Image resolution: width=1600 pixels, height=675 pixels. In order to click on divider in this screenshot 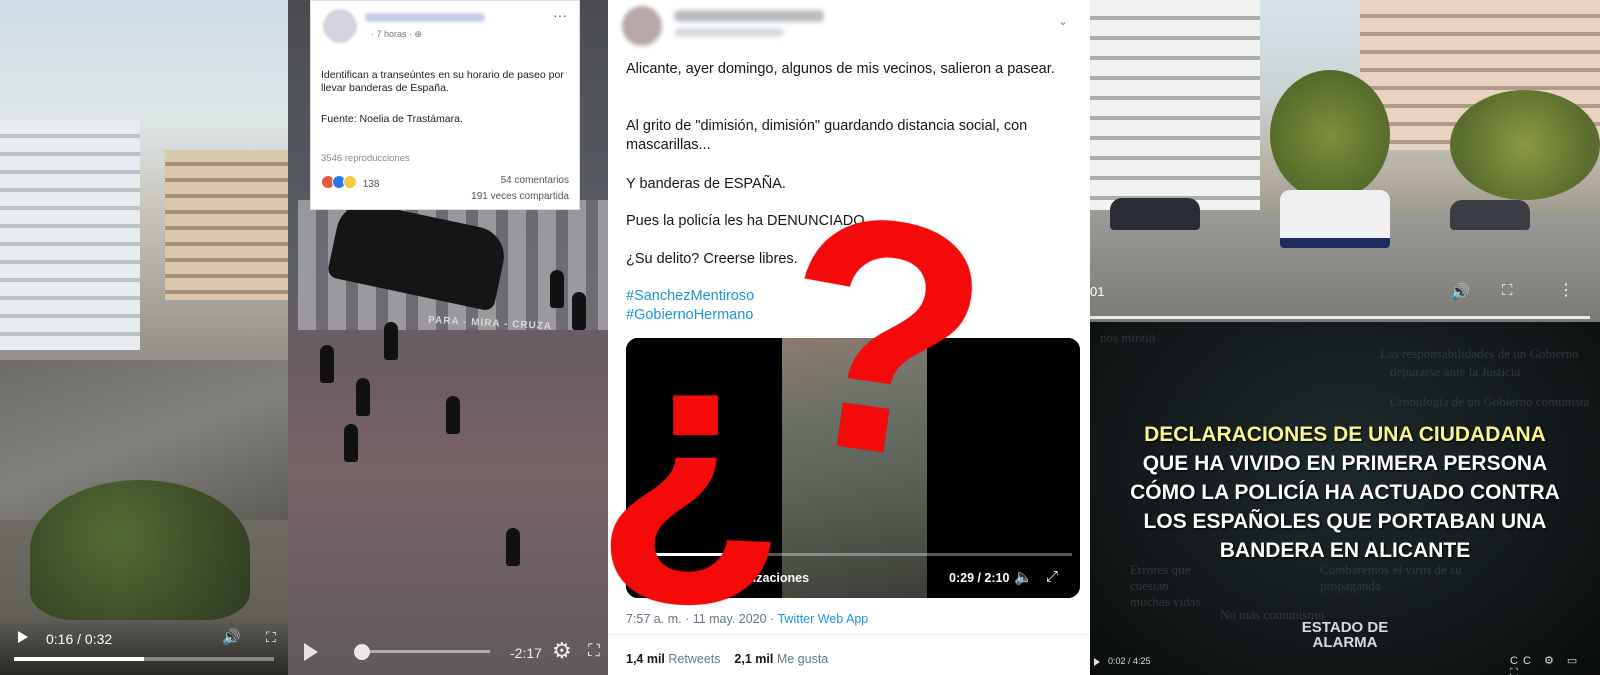, I will do `click(849, 634)`.